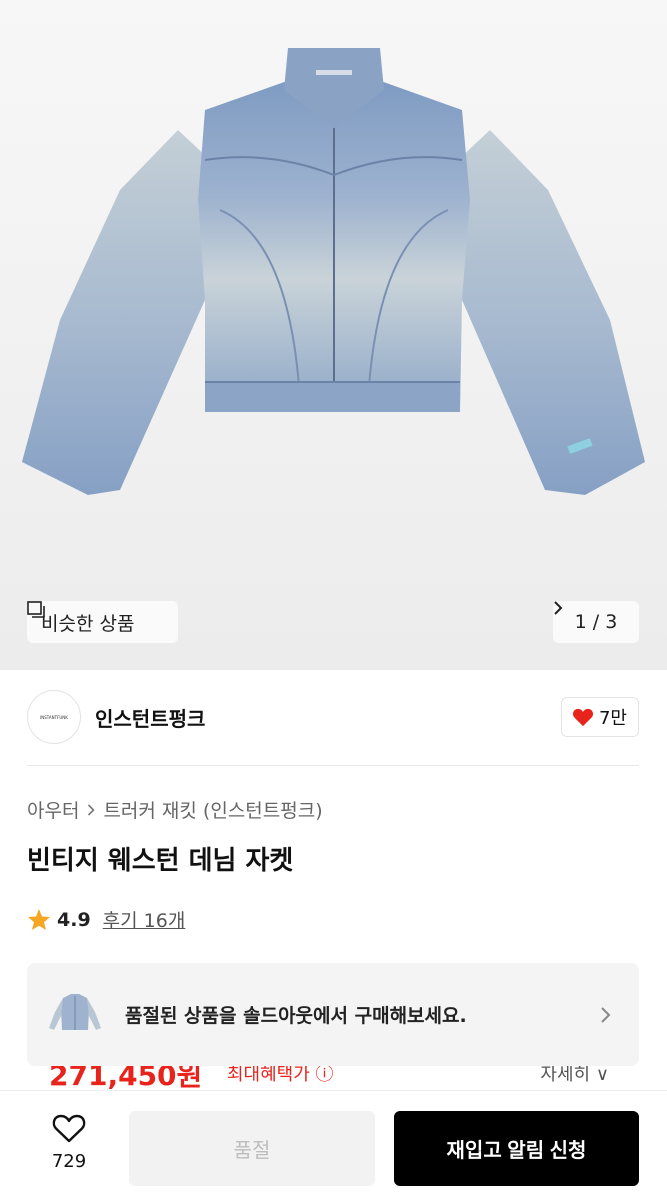 The width and height of the screenshot is (667, 1200). What do you see at coordinates (88, 623) in the screenshot?
I see `similar-label: 비슷한 상품` at bounding box center [88, 623].